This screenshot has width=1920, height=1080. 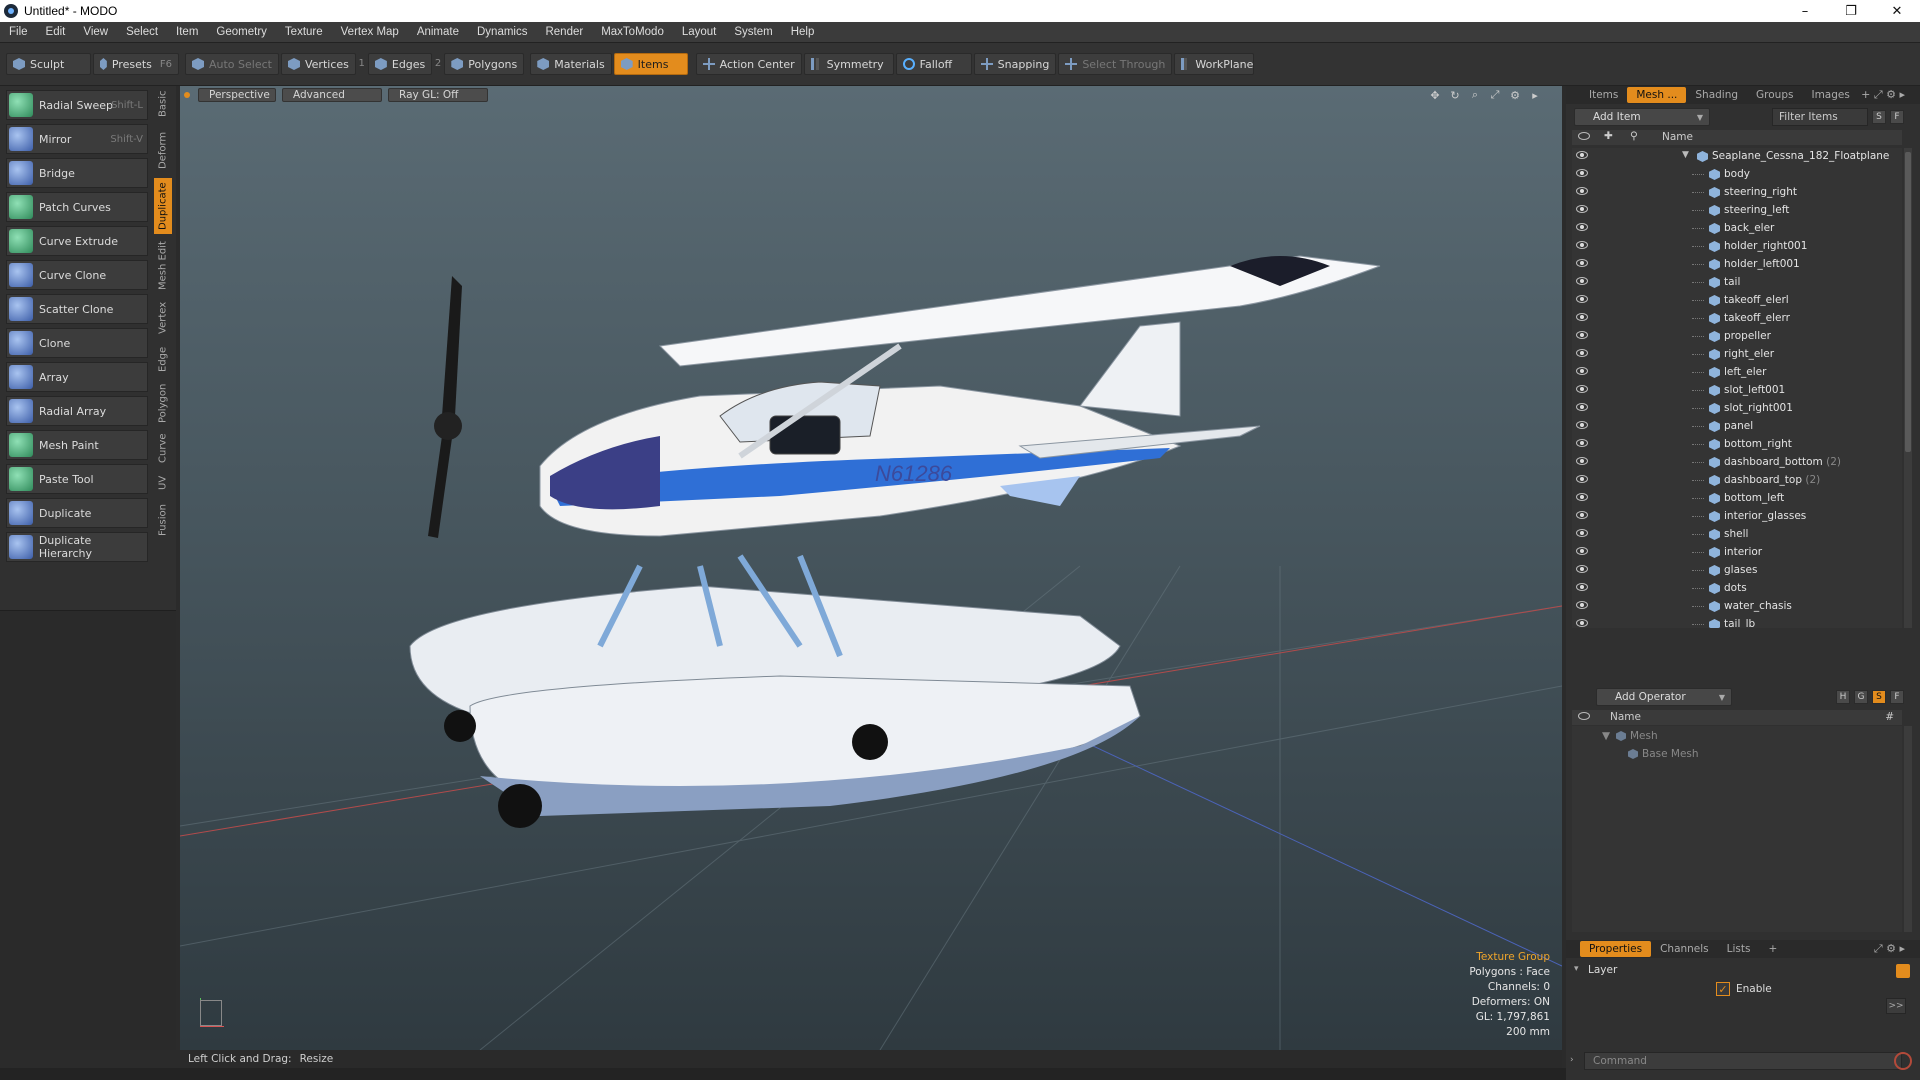 I want to click on menu-system: System, so click(x=753, y=32).